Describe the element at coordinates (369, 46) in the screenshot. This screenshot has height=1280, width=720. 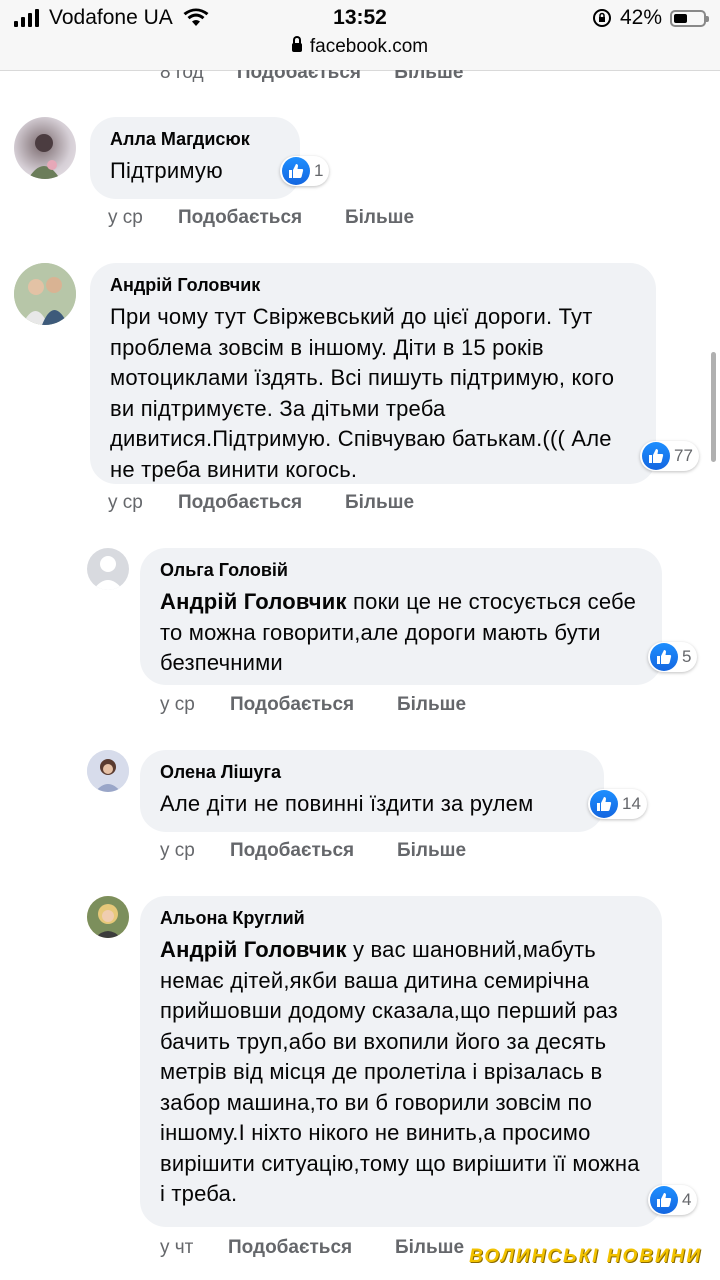
I see `url-text: facebook.com` at that location.